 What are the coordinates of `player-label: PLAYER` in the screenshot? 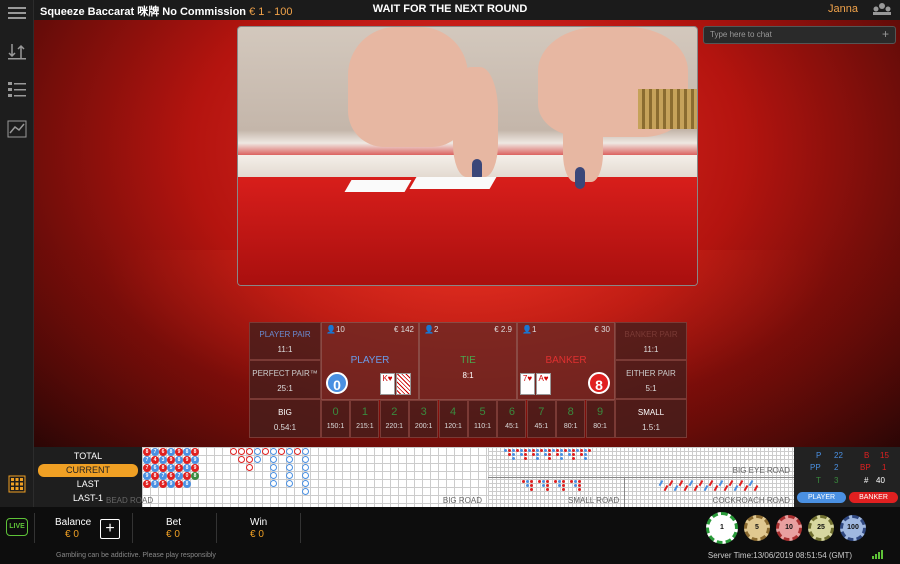 It's located at (370, 360).